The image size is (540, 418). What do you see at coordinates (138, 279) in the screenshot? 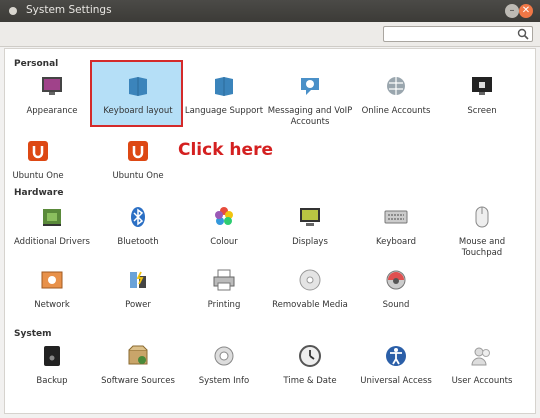
I see `power-icon` at bounding box center [138, 279].